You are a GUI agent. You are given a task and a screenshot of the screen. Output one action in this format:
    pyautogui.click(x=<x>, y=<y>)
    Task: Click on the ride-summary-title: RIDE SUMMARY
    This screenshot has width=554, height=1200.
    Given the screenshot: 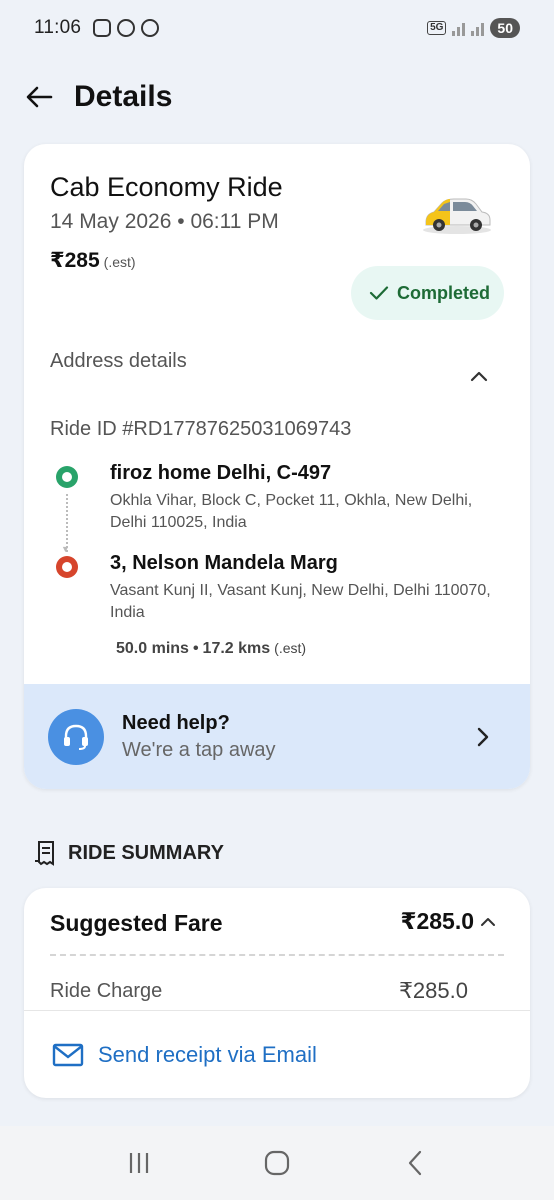 What is the action you would take?
    pyautogui.click(x=146, y=852)
    